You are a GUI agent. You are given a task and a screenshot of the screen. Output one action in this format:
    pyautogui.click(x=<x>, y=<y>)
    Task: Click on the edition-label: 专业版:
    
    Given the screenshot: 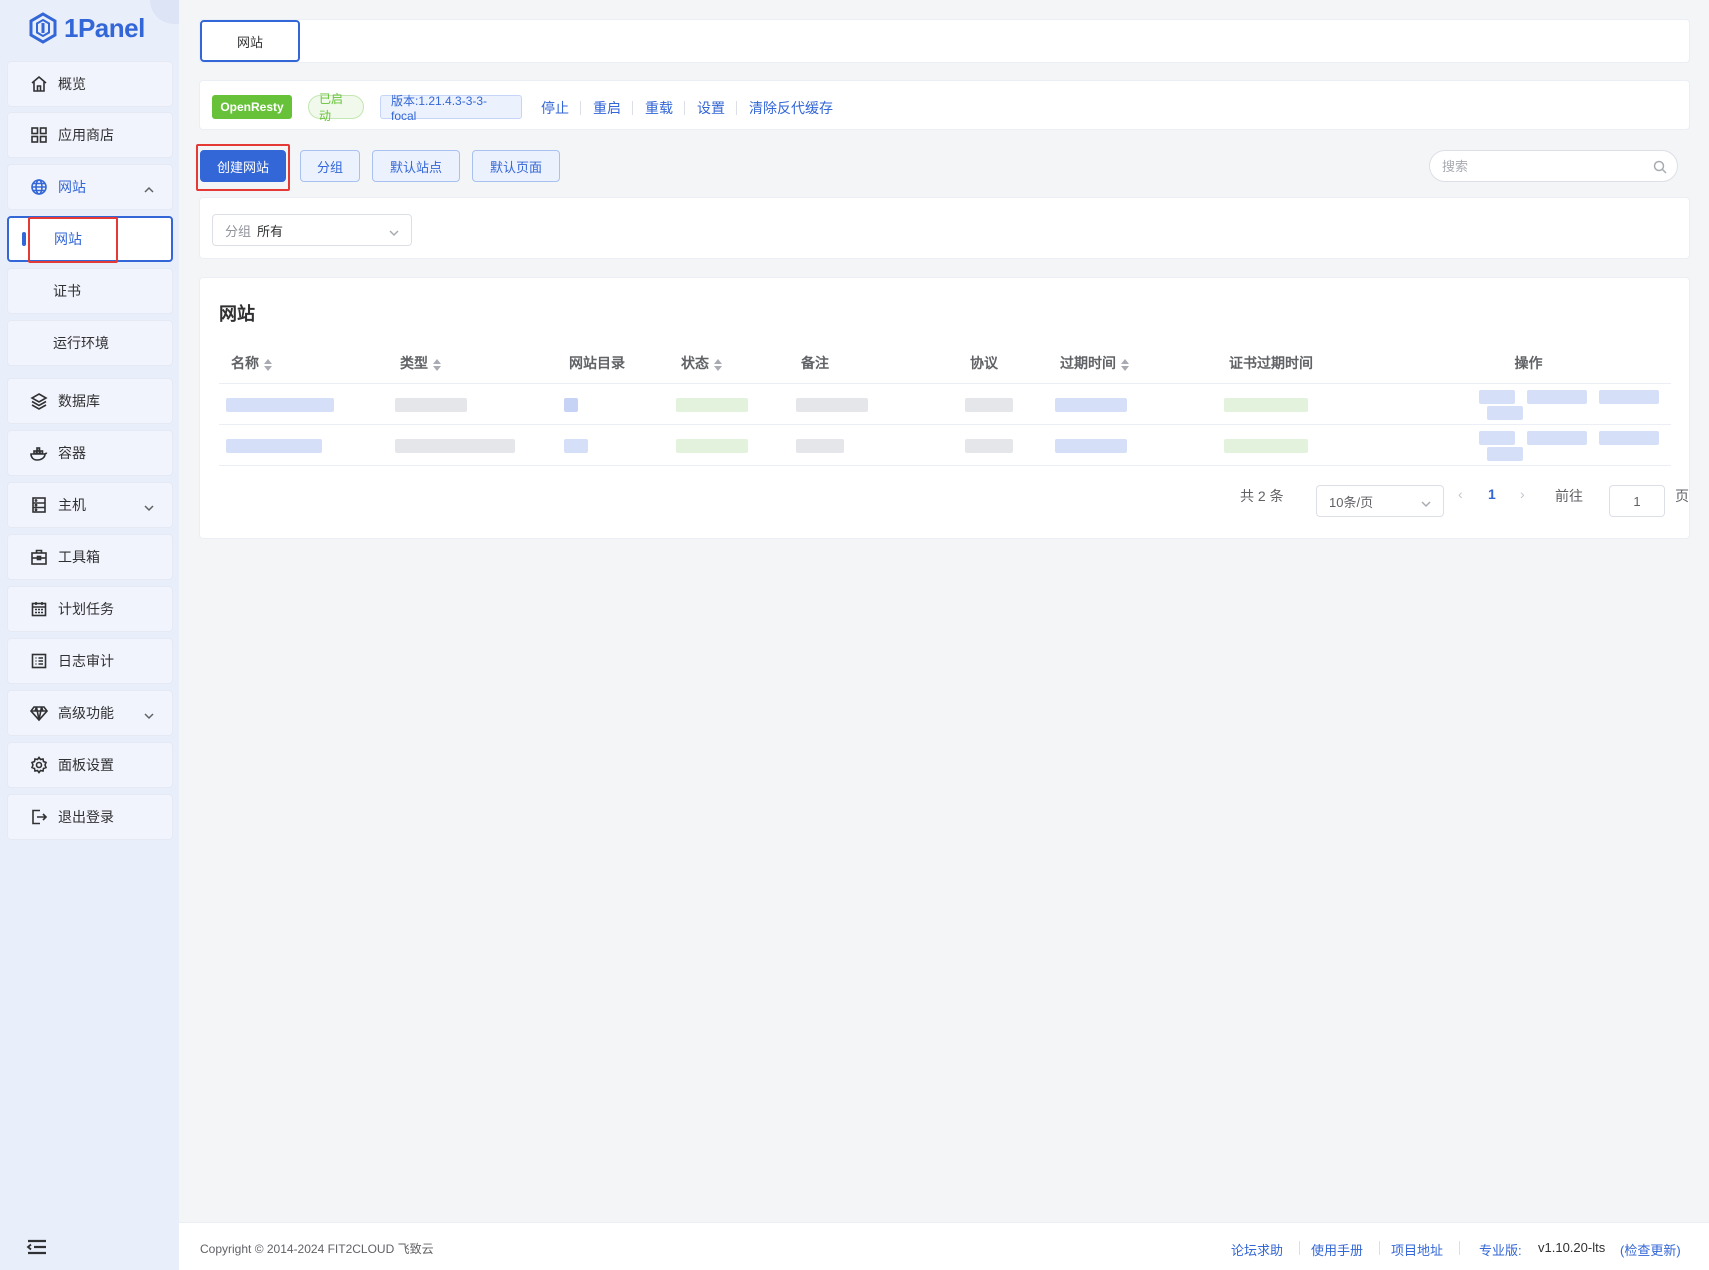 What is the action you would take?
    pyautogui.click(x=1500, y=1250)
    